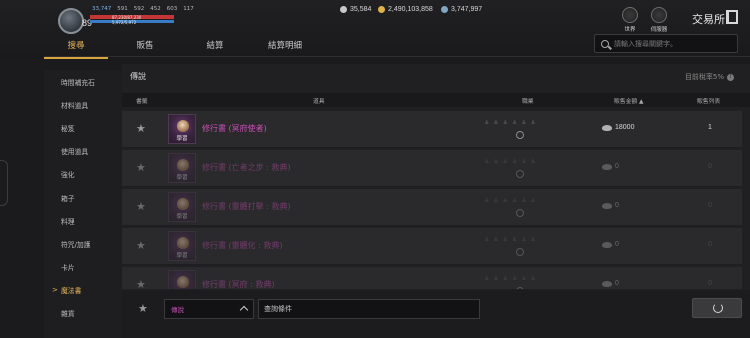  I want to click on header-bookmark: 書籤, so click(142, 102).